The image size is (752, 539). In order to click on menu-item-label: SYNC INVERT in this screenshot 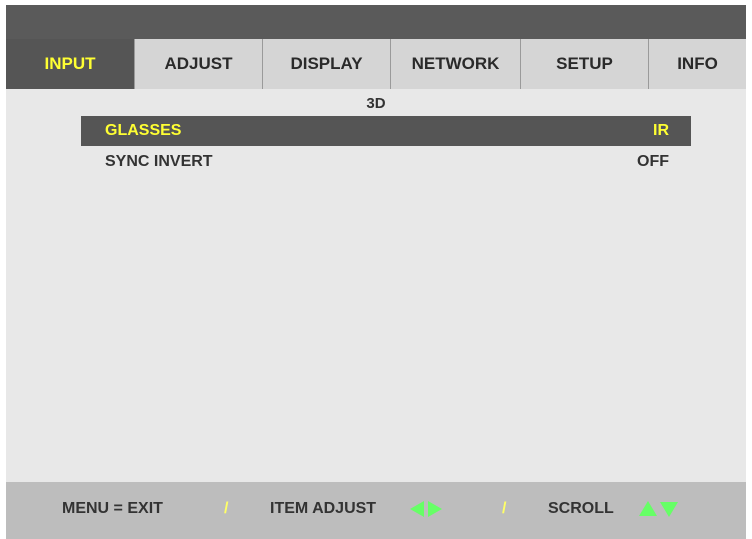, I will do `click(159, 161)`.